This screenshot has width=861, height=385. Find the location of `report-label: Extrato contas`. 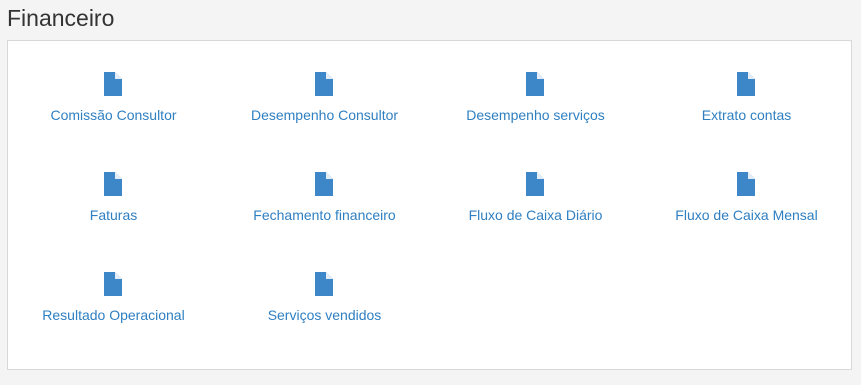

report-label: Extrato contas is located at coordinates (746, 115).